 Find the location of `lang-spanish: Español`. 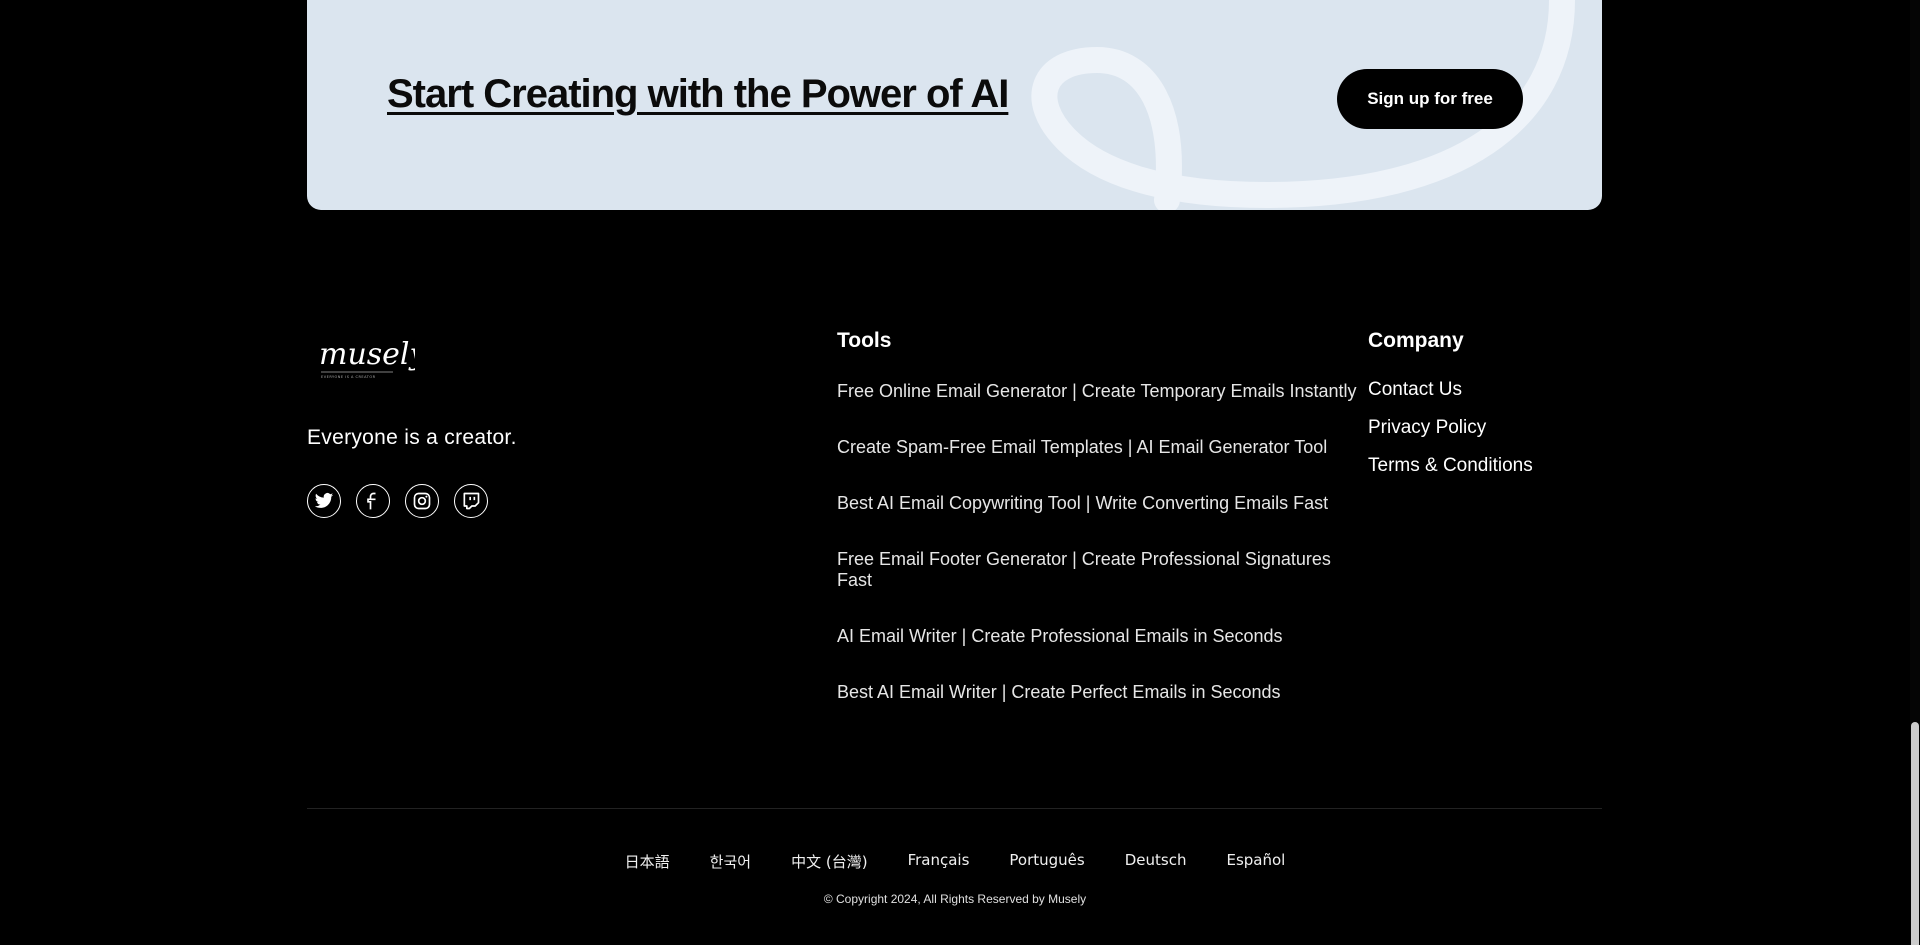

lang-spanish: Español is located at coordinates (1255, 861).